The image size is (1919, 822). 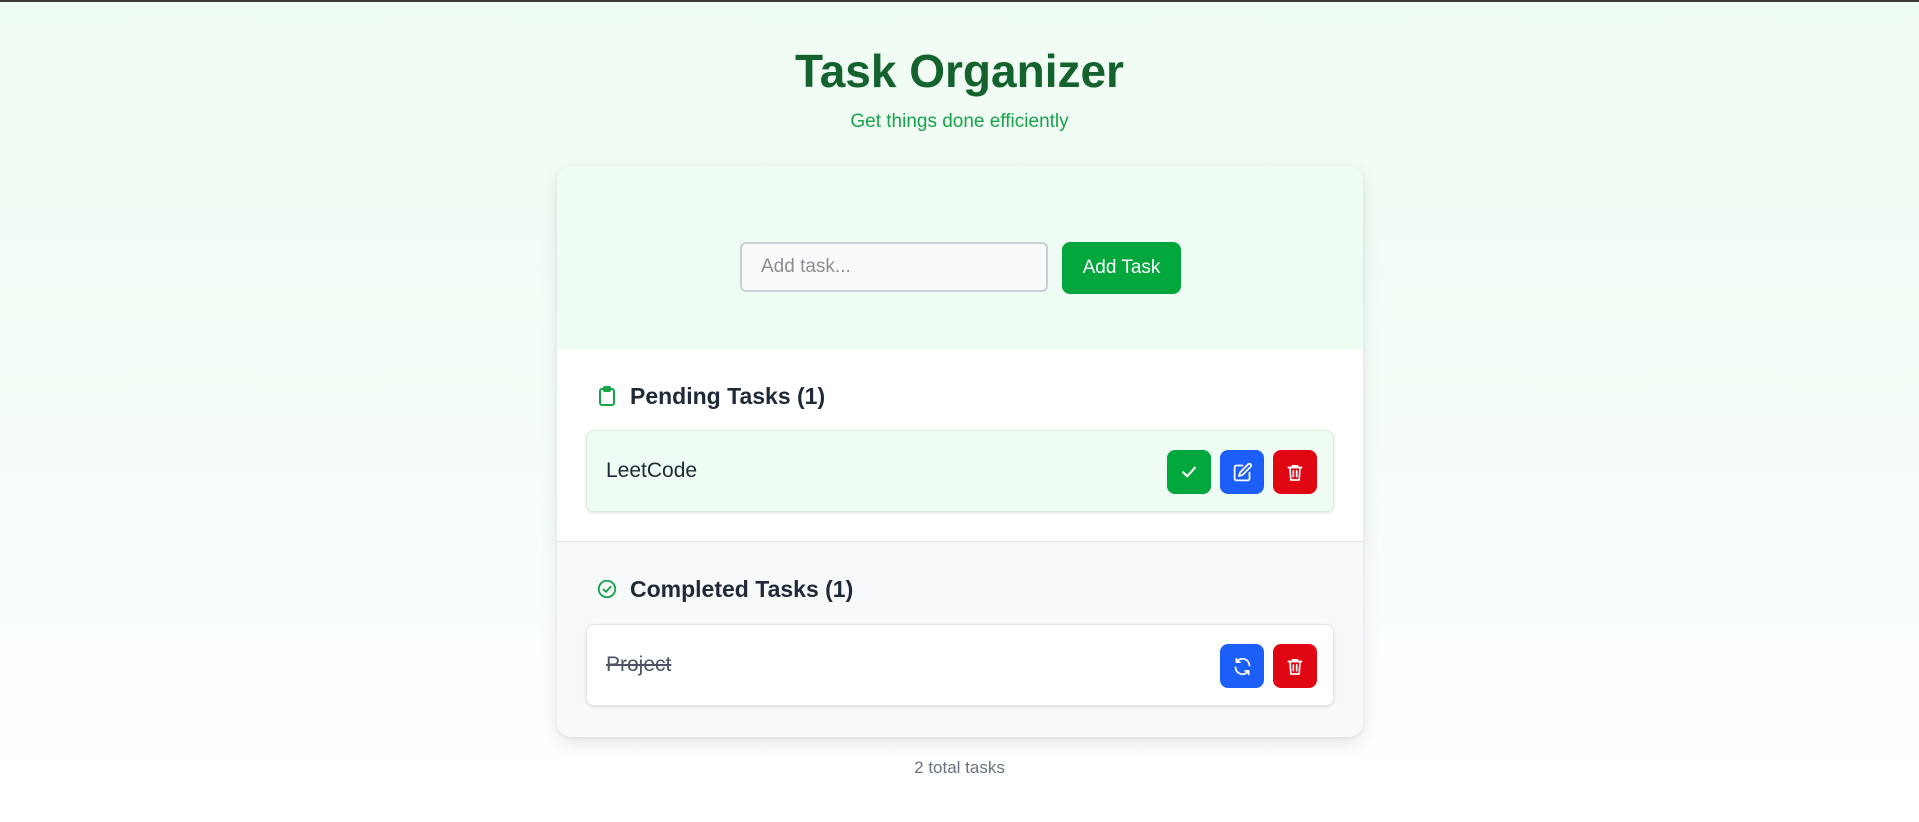 I want to click on edit-task-button, so click(x=1242, y=472).